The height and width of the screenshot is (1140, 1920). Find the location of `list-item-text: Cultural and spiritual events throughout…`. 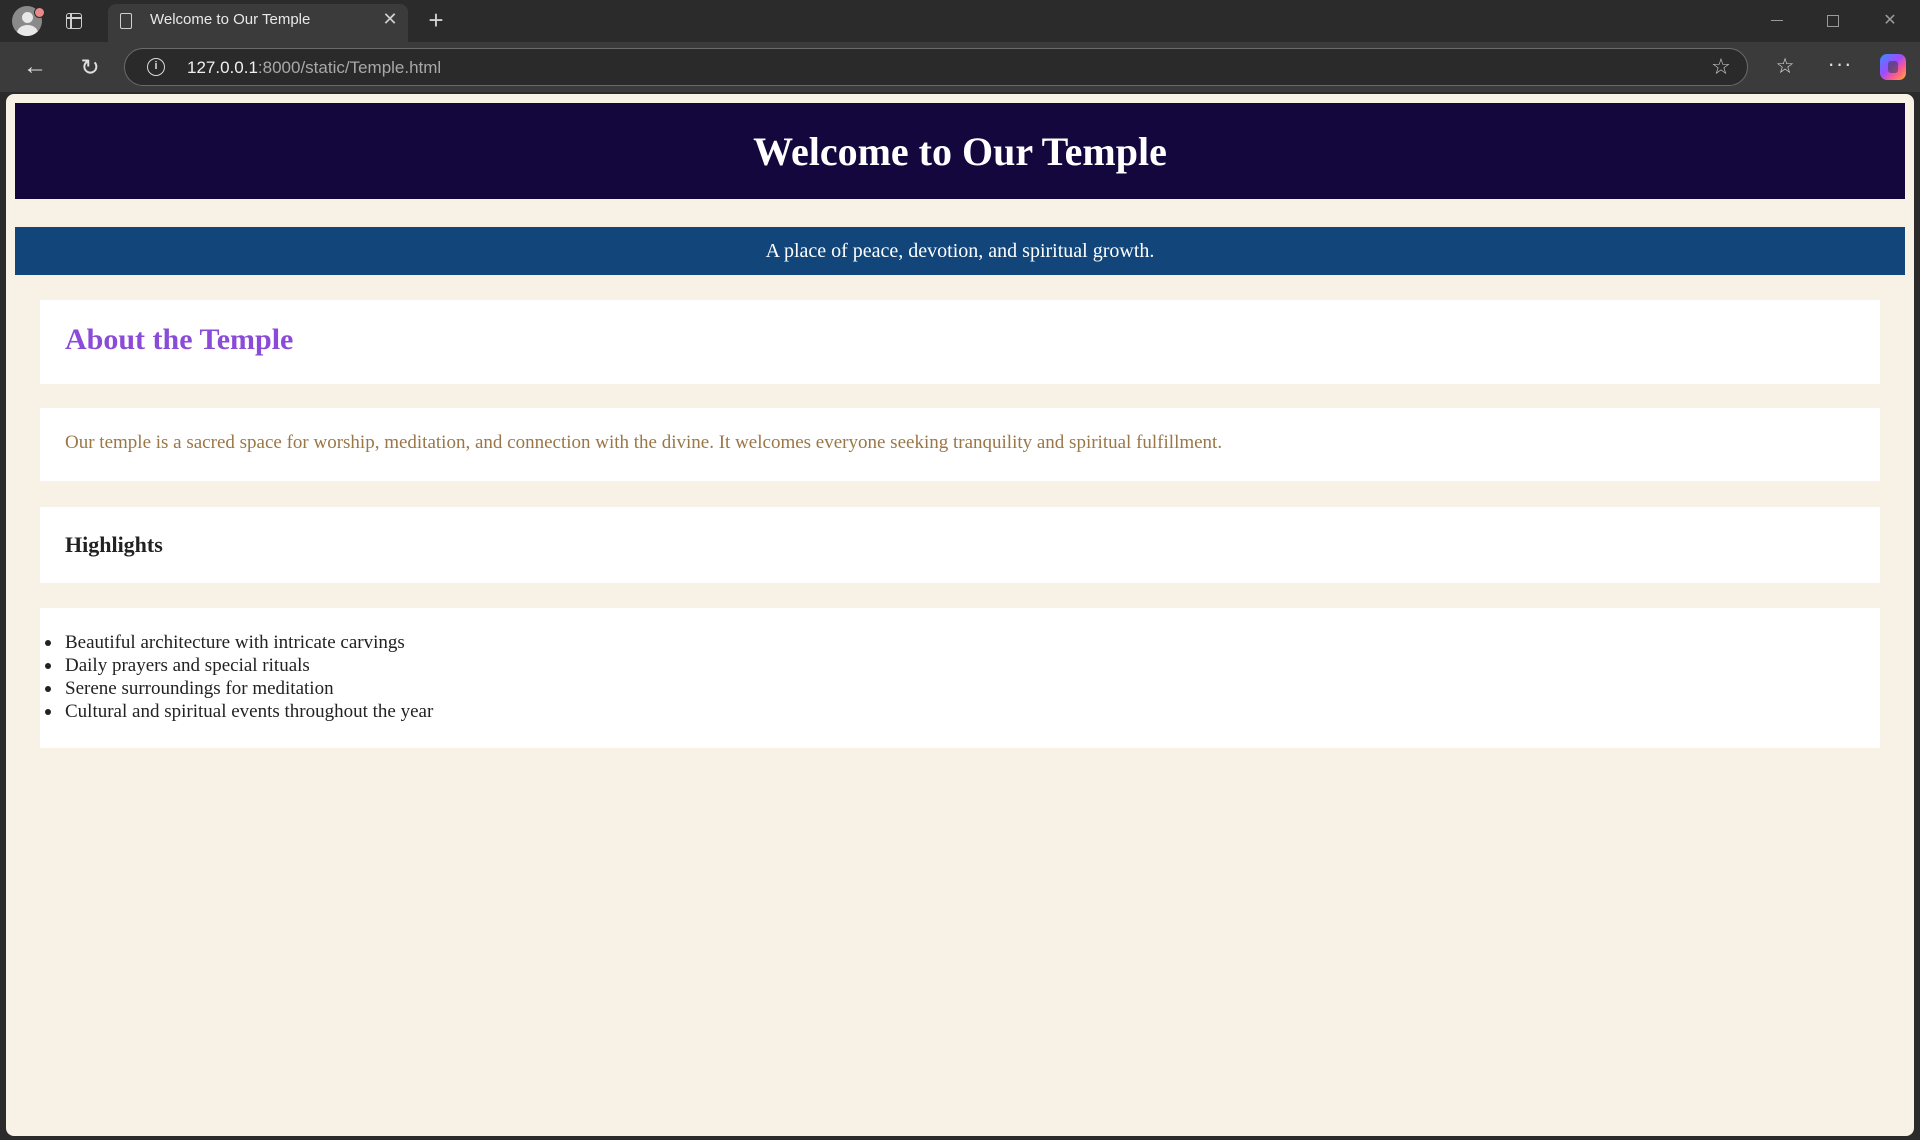

list-item-text: Cultural and spiritual events throughout… is located at coordinates (249, 711).